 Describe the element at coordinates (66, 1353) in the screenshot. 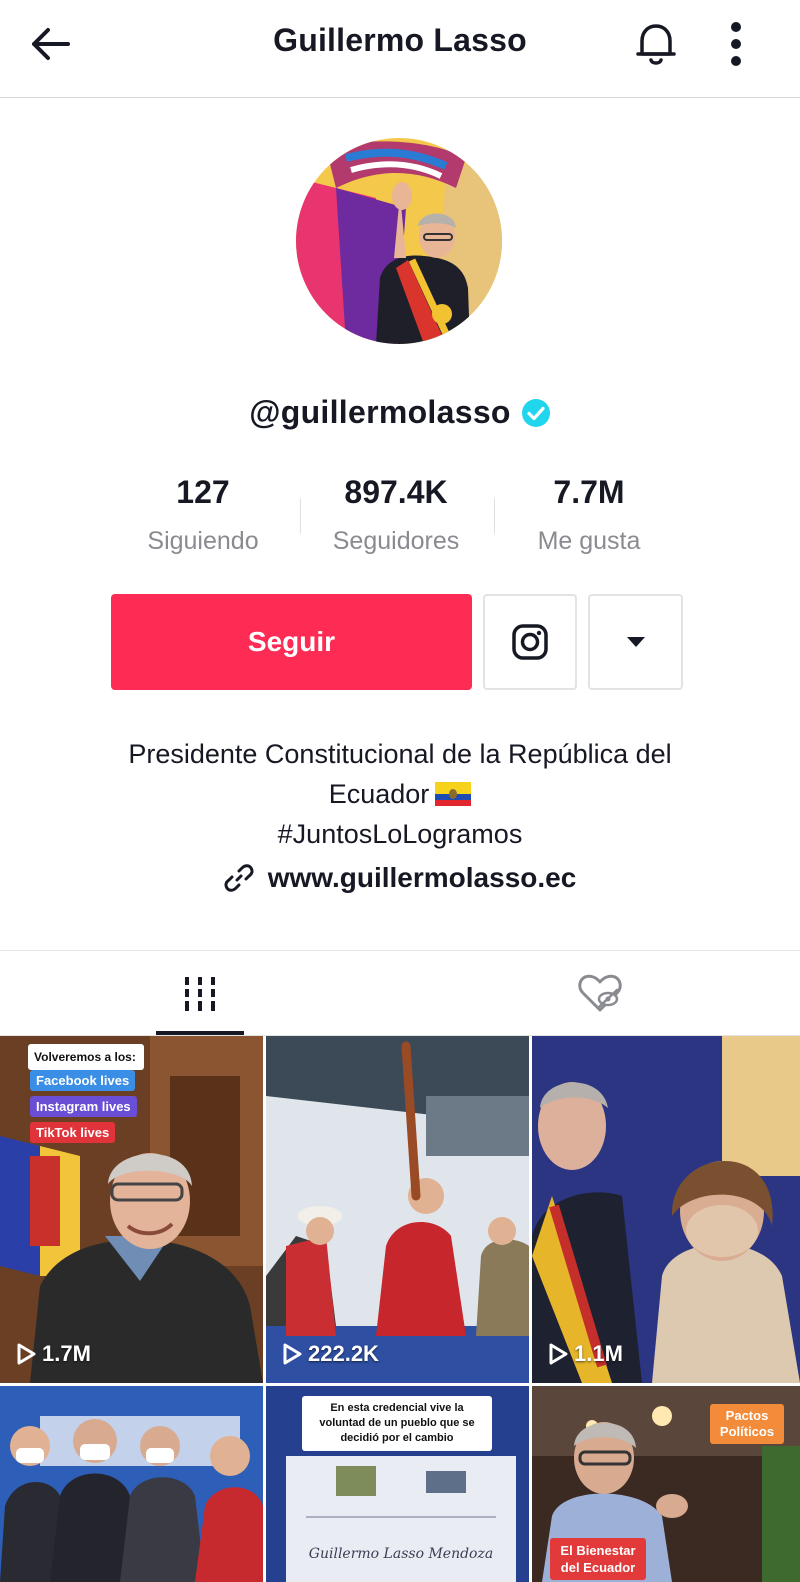

I see `view-count-text: 1.7M` at that location.